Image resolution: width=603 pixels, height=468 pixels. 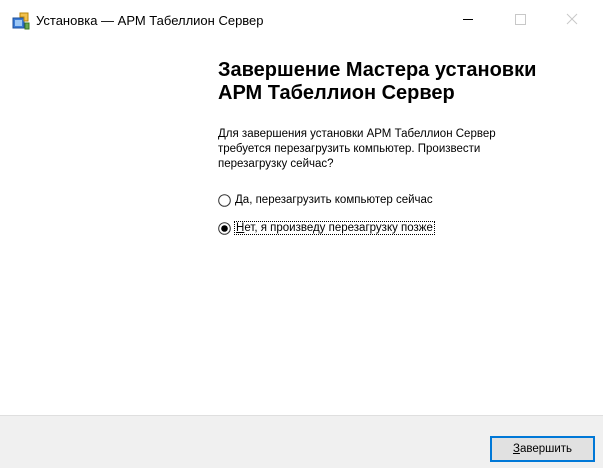 What do you see at coordinates (150, 20) in the screenshot?
I see `window-title: Установка — АРМ Табеллион Сервер` at bounding box center [150, 20].